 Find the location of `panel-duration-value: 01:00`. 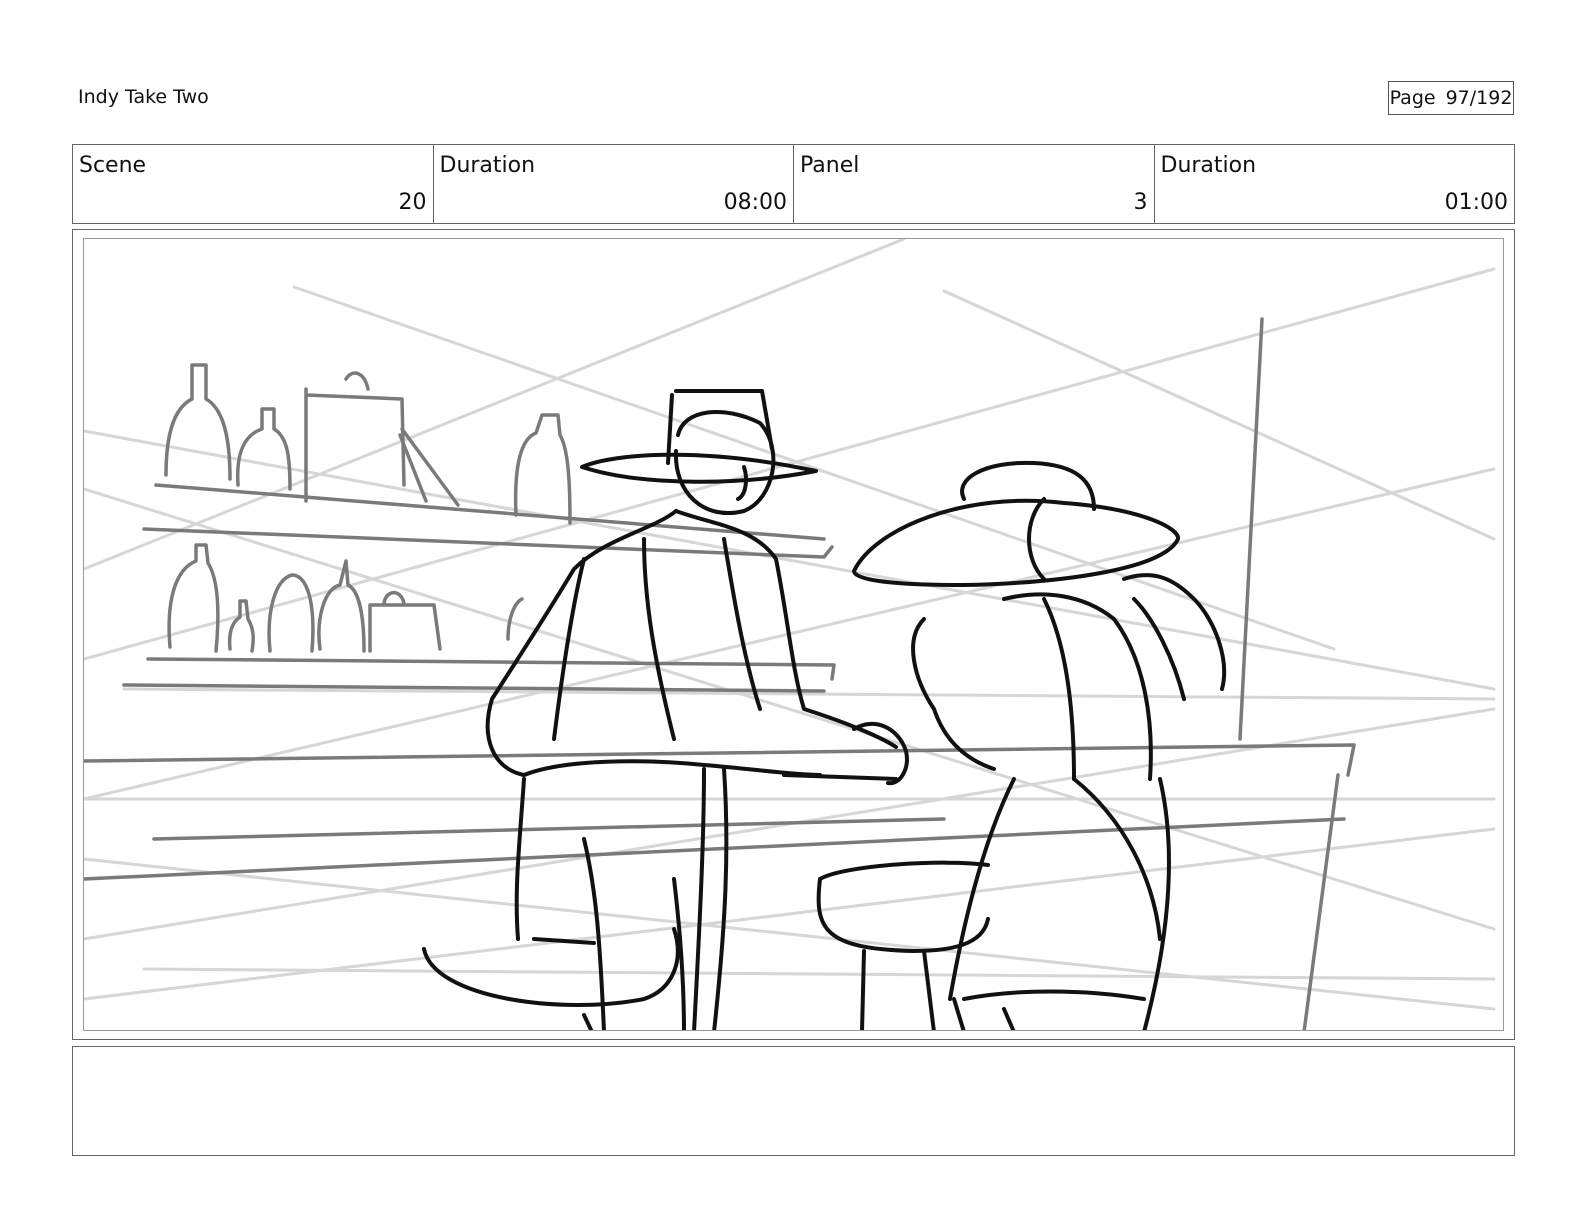

panel-duration-value: 01:00 is located at coordinates (1476, 202).